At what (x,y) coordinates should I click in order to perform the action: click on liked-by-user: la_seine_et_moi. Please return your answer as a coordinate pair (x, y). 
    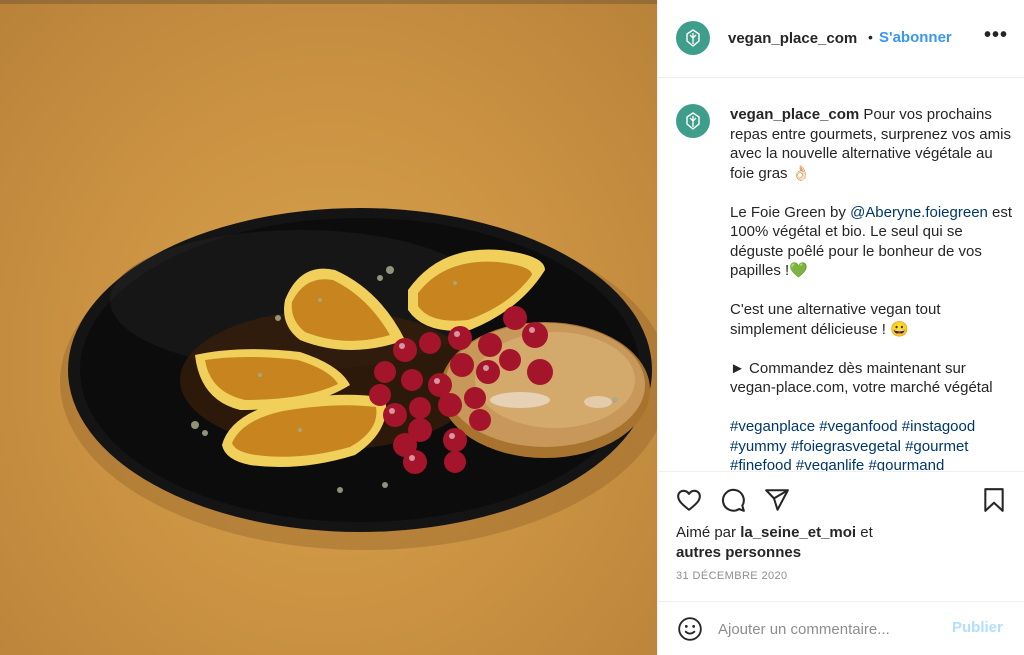
    Looking at the image, I should click on (798, 532).